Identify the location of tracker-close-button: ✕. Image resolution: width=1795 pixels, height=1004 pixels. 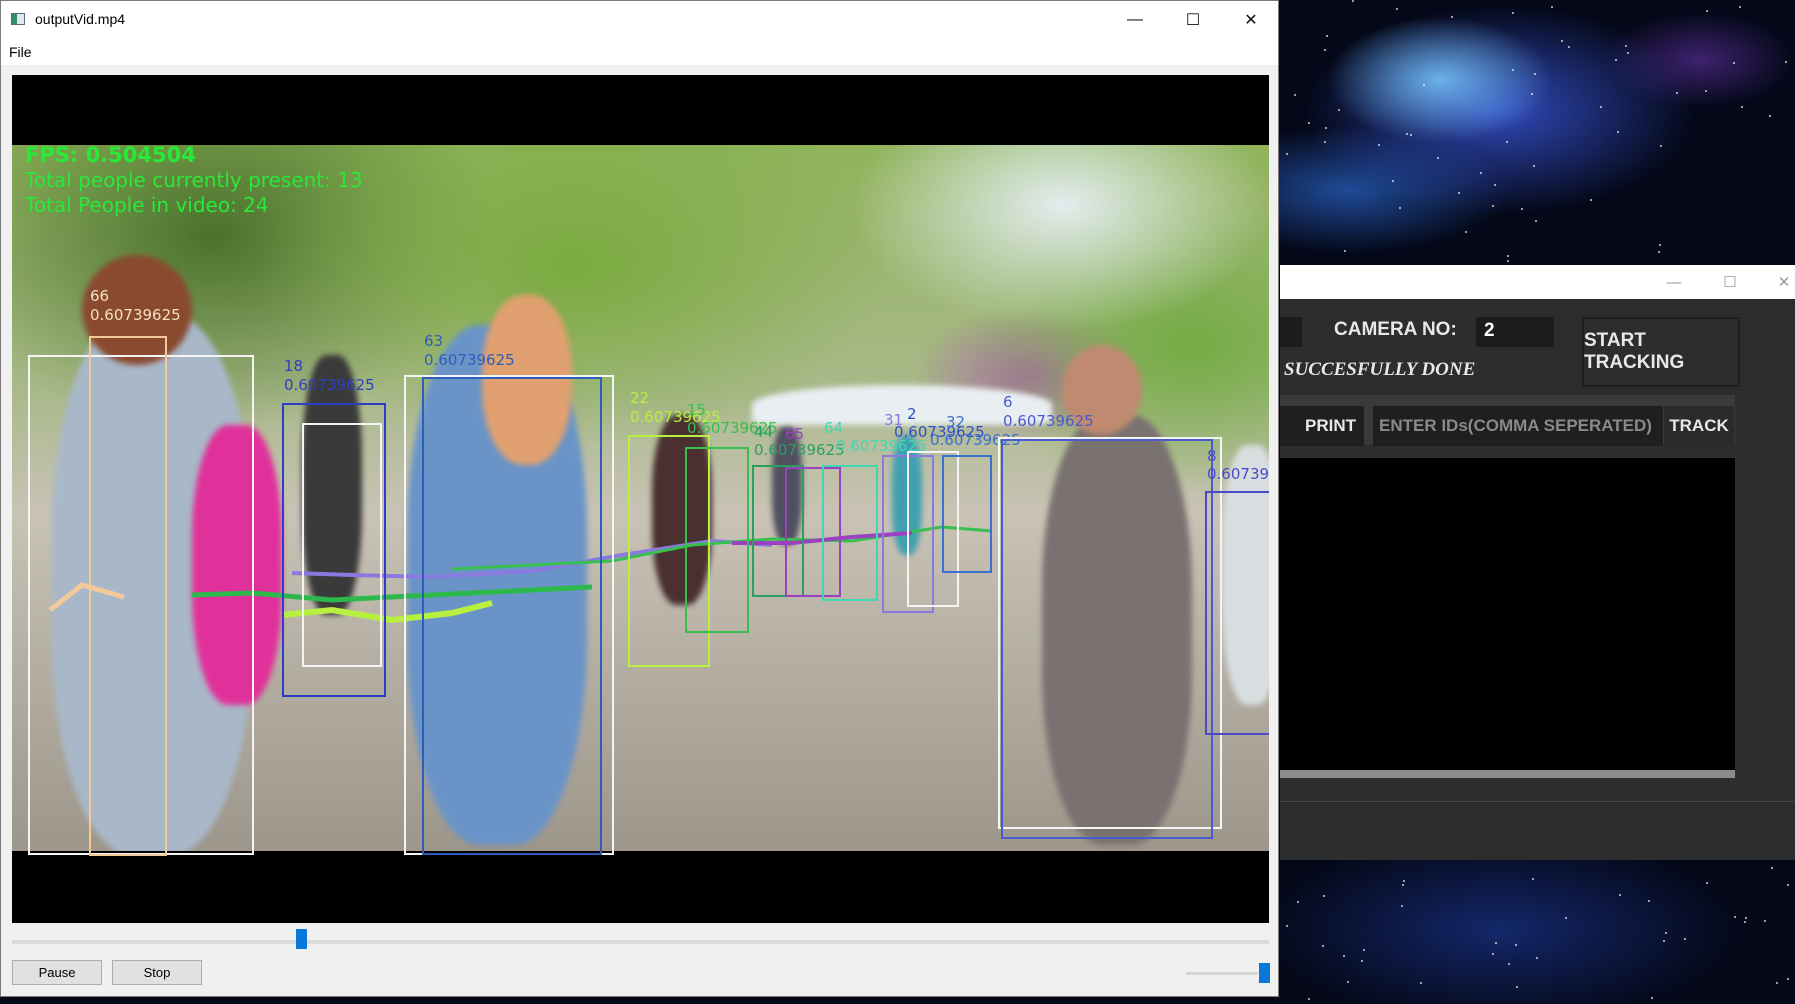
(1775, 282).